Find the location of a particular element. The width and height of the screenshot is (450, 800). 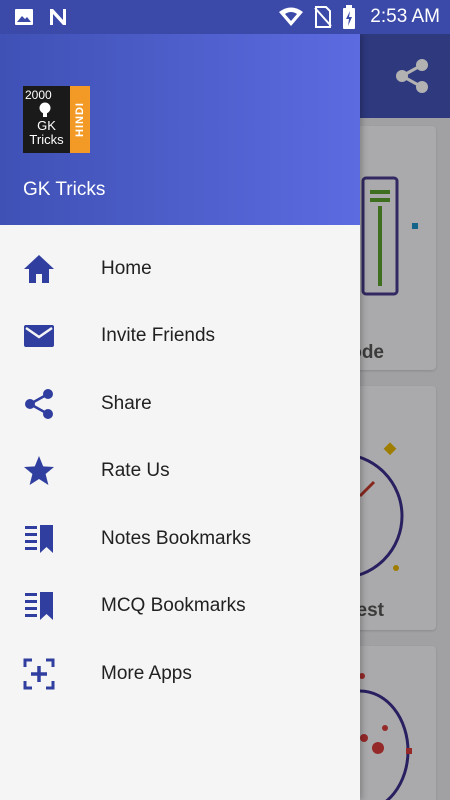

n-icon is located at coordinates (58, 17).